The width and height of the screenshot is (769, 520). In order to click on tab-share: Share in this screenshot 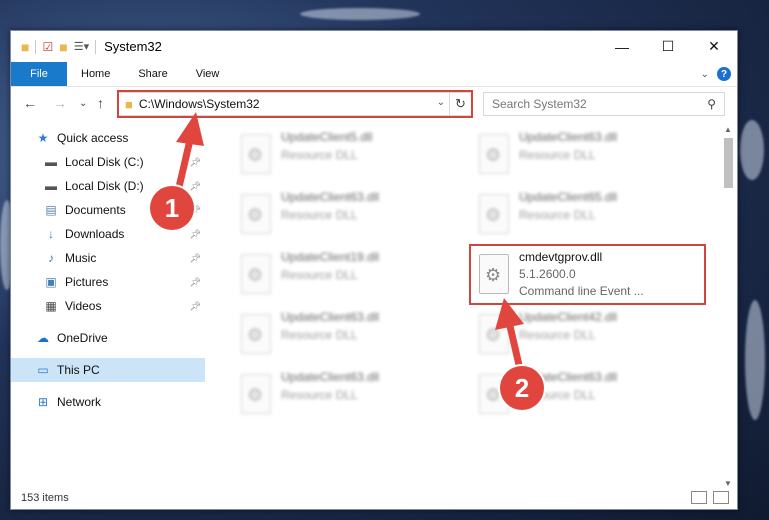, I will do `click(152, 74)`.